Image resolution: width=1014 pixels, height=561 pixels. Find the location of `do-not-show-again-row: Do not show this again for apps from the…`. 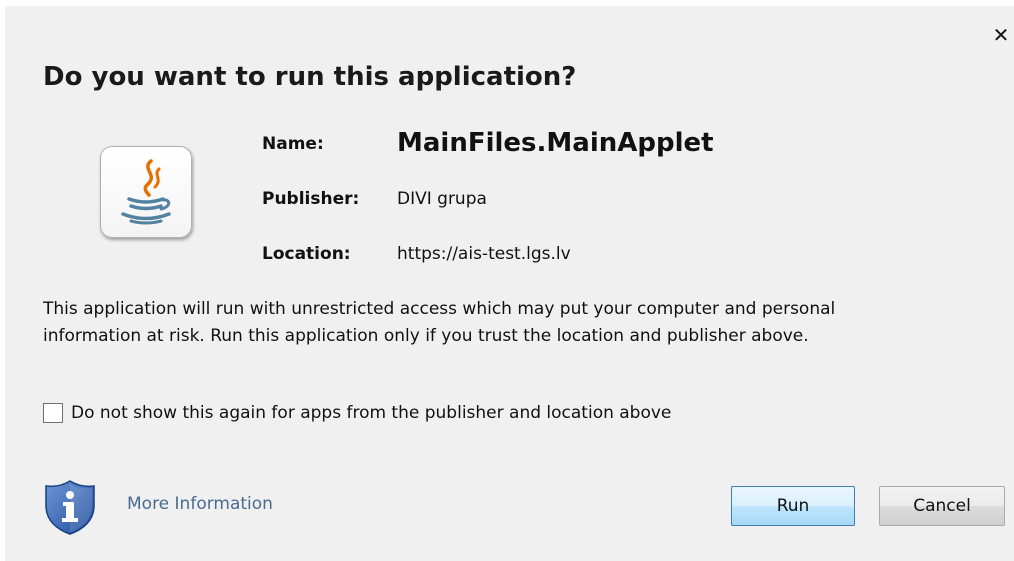

do-not-show-again-row: Do not show this again for apps from the… is located at coordinates (357, 413).